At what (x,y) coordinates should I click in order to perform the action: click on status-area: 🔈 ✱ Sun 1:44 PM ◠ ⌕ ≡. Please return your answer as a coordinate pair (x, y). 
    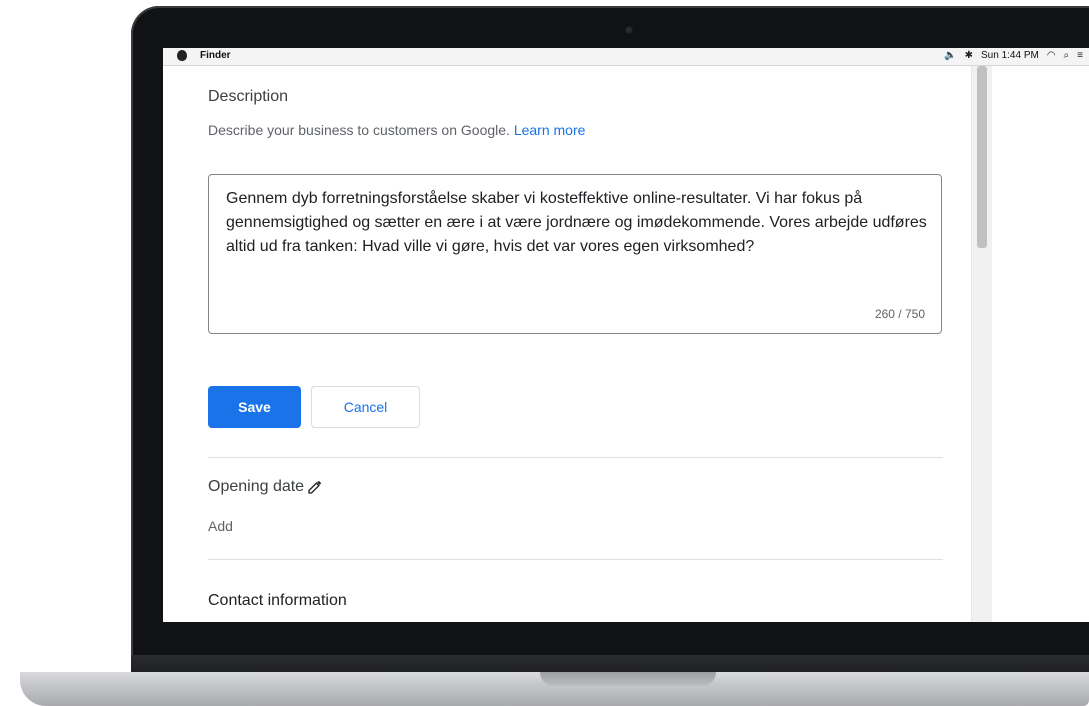
    Looking at the image, I should click on (1013, 55).